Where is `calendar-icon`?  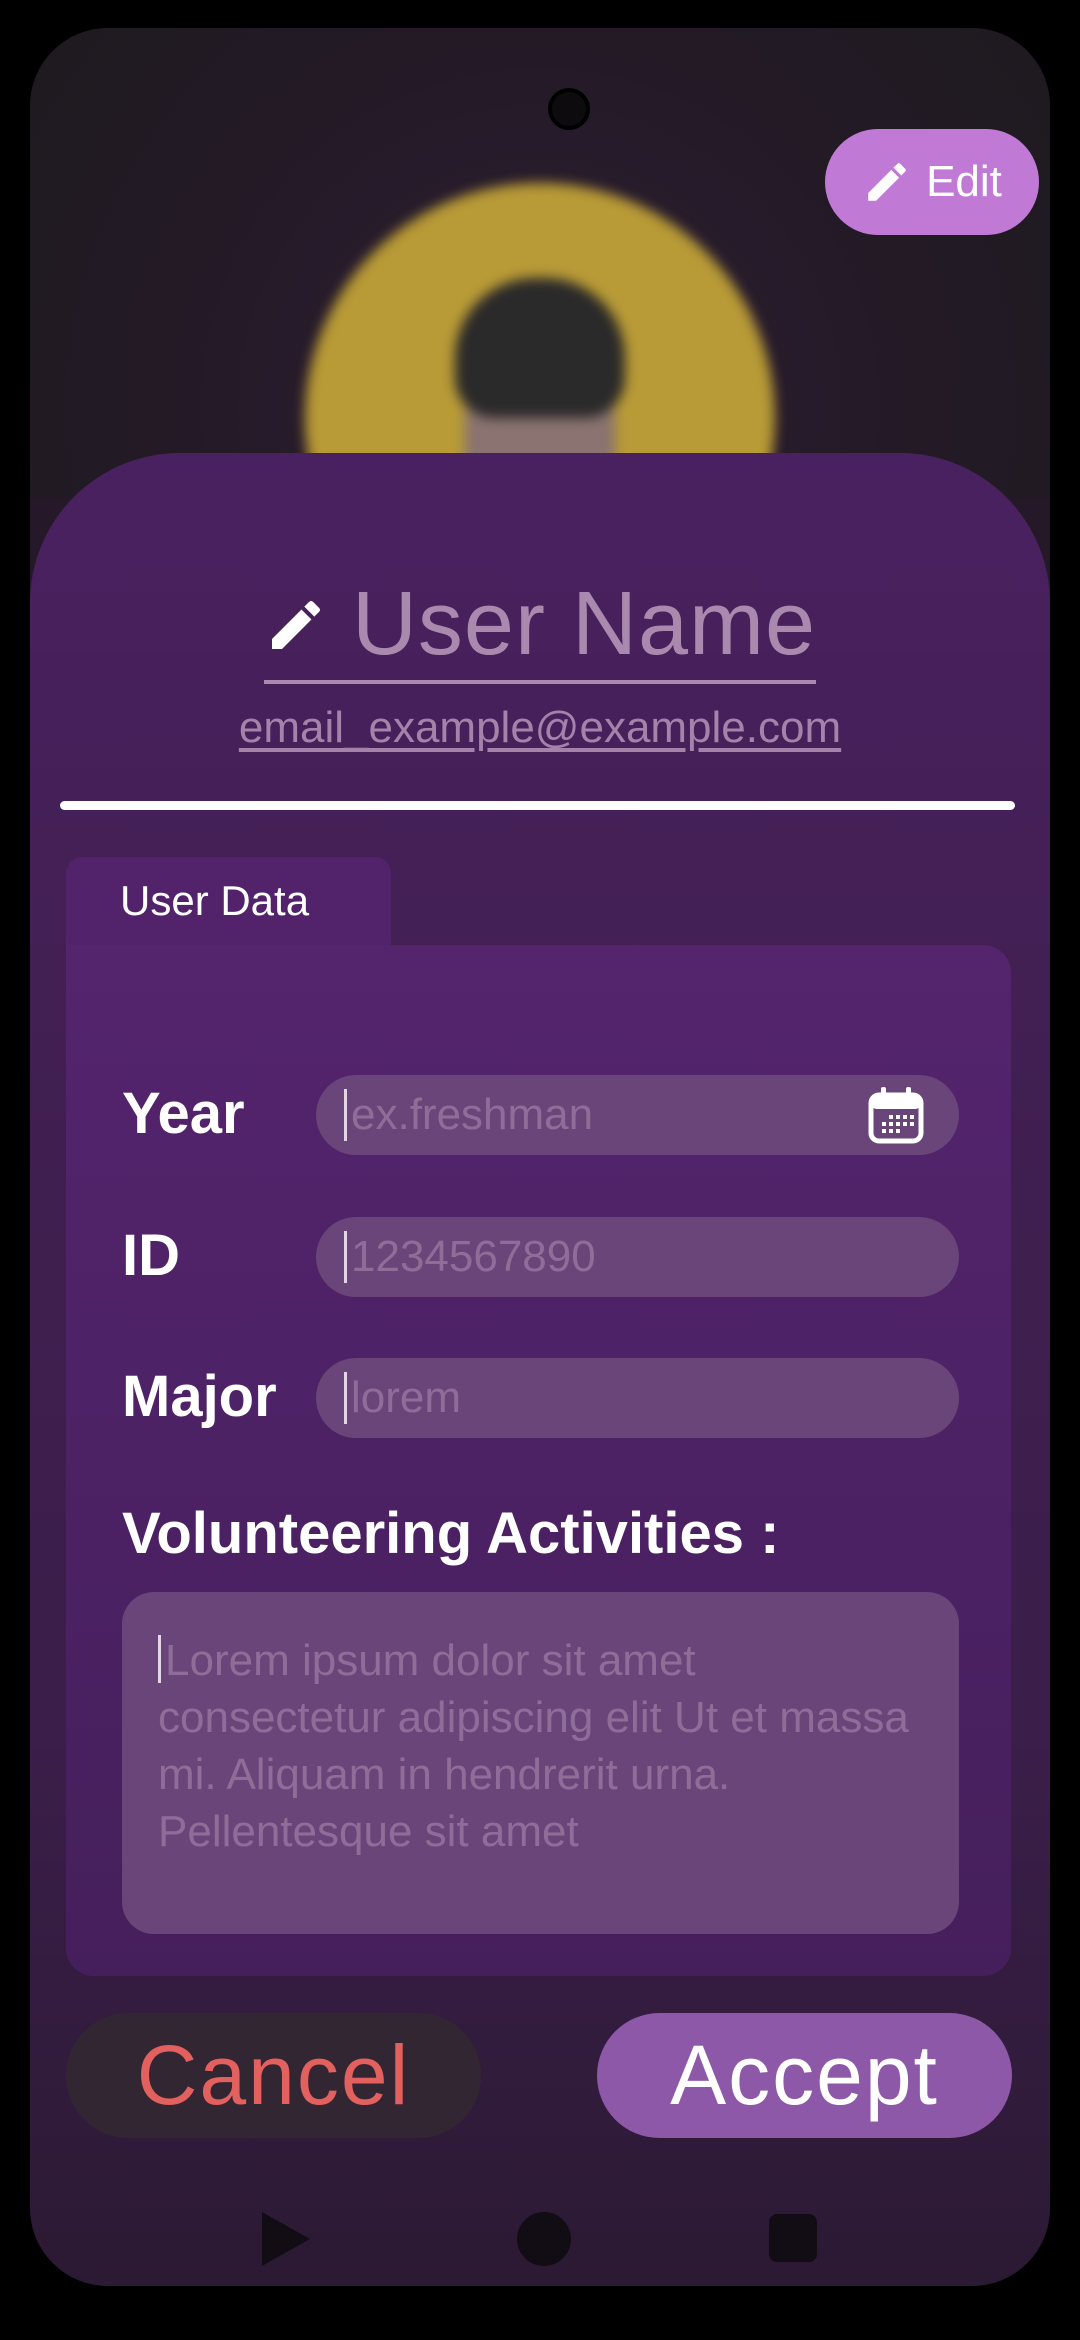 calendar-icon is located at coordinates (896, 1115).